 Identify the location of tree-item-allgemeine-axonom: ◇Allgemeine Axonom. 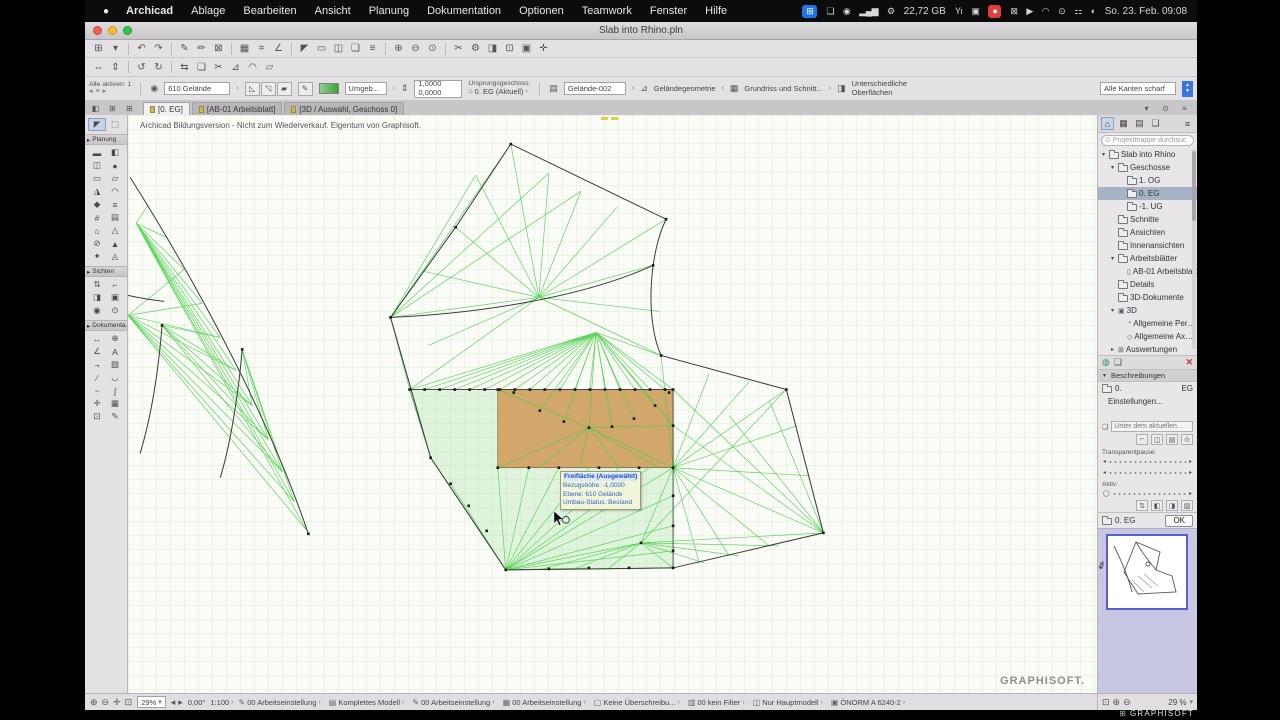
(1147, 336).